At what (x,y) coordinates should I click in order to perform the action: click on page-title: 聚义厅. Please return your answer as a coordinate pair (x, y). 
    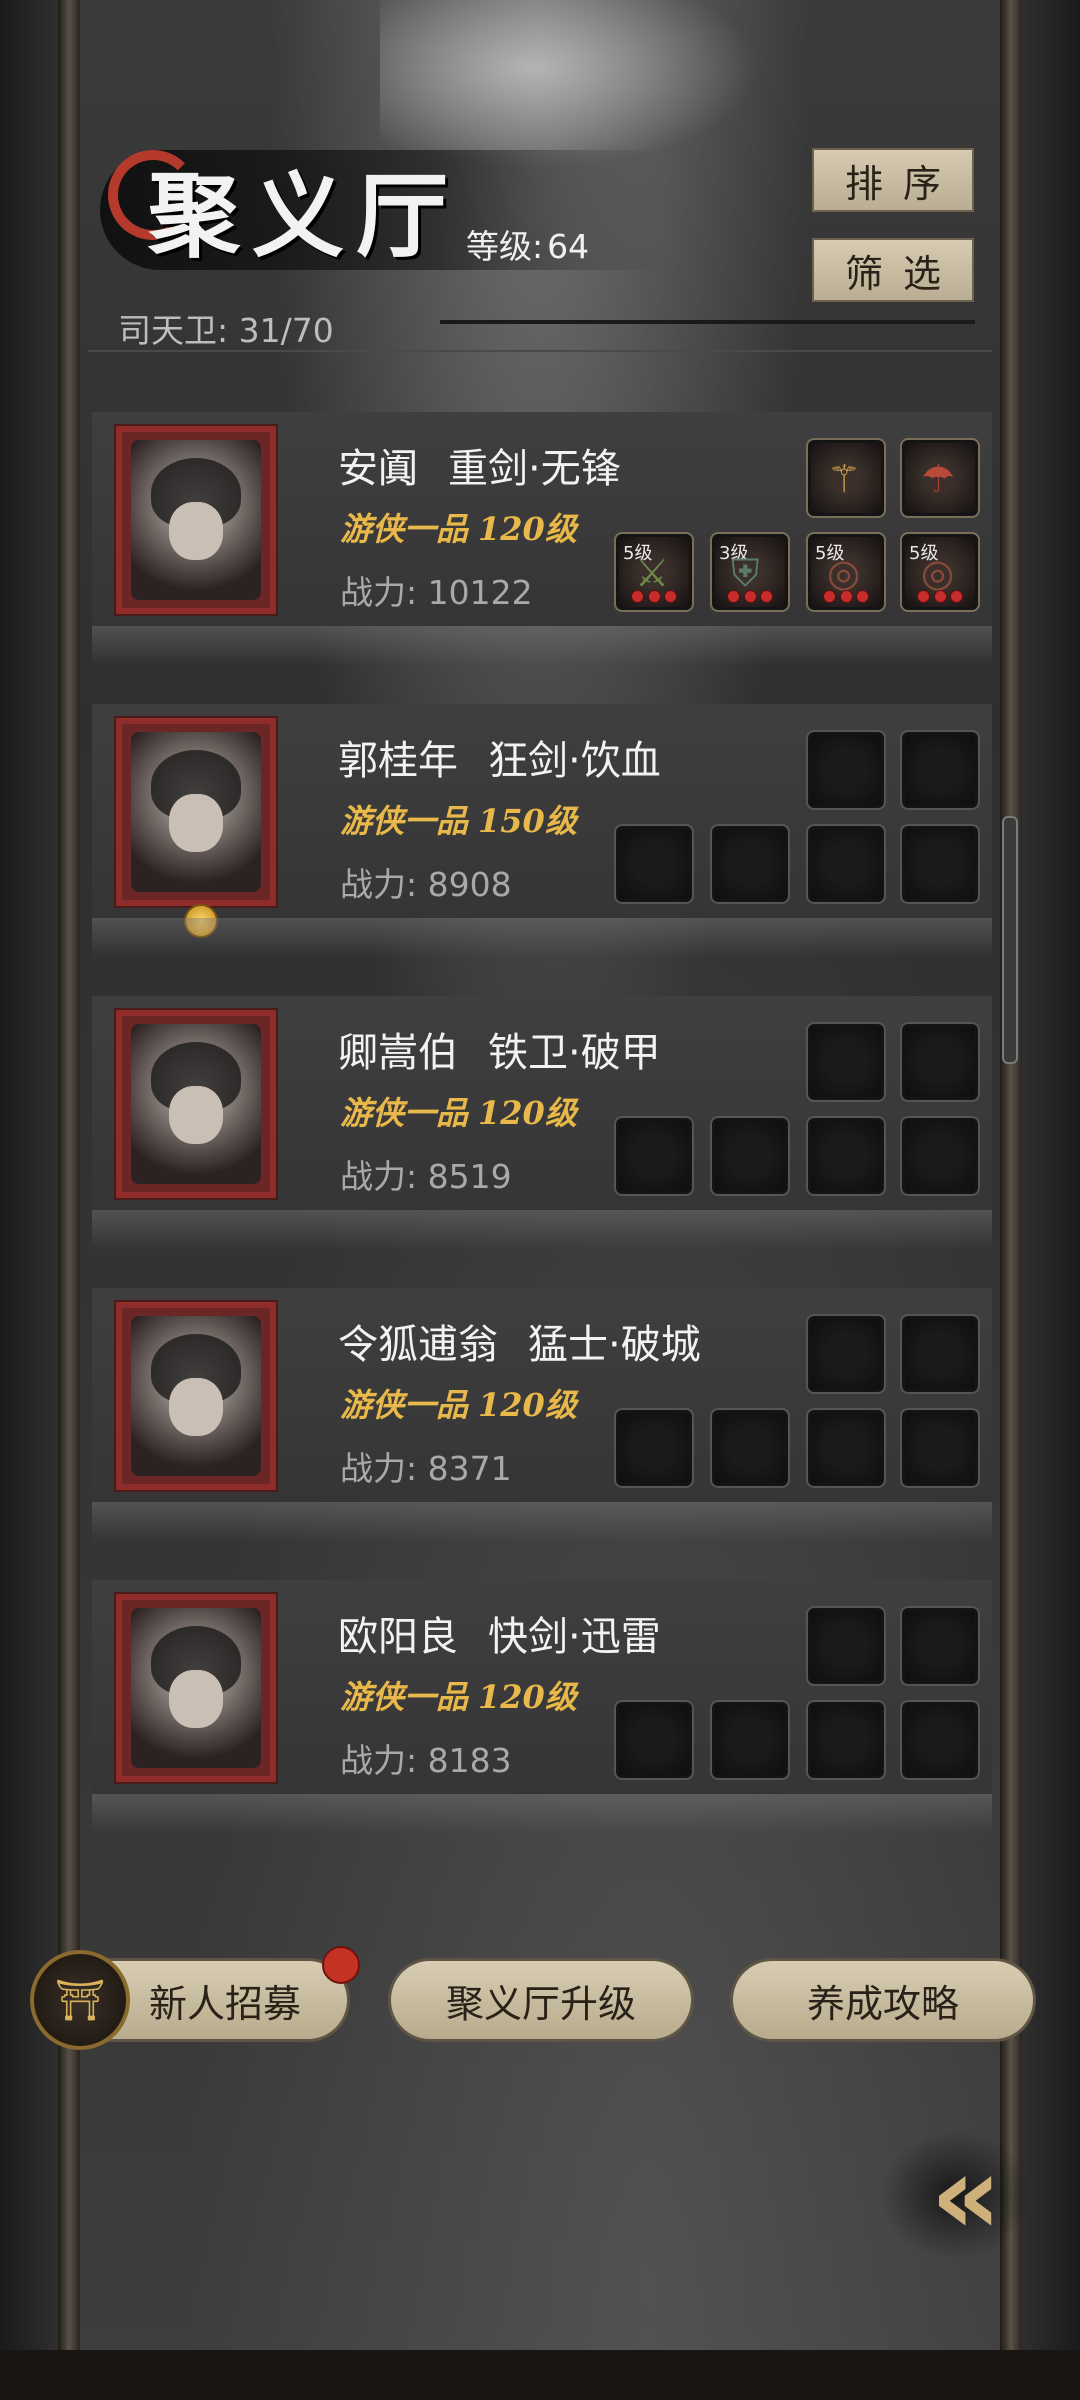
    Looking at the image, I should click on (304, 216).